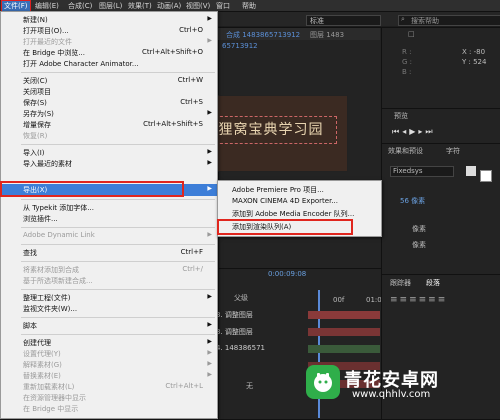 Image resolution: width=500 pixels, height=420 pixels. What do you see at coordinates (80, 6) in the screenshot?
I see `menu-composition: 合成(C)` at bounding box center [80, 6].